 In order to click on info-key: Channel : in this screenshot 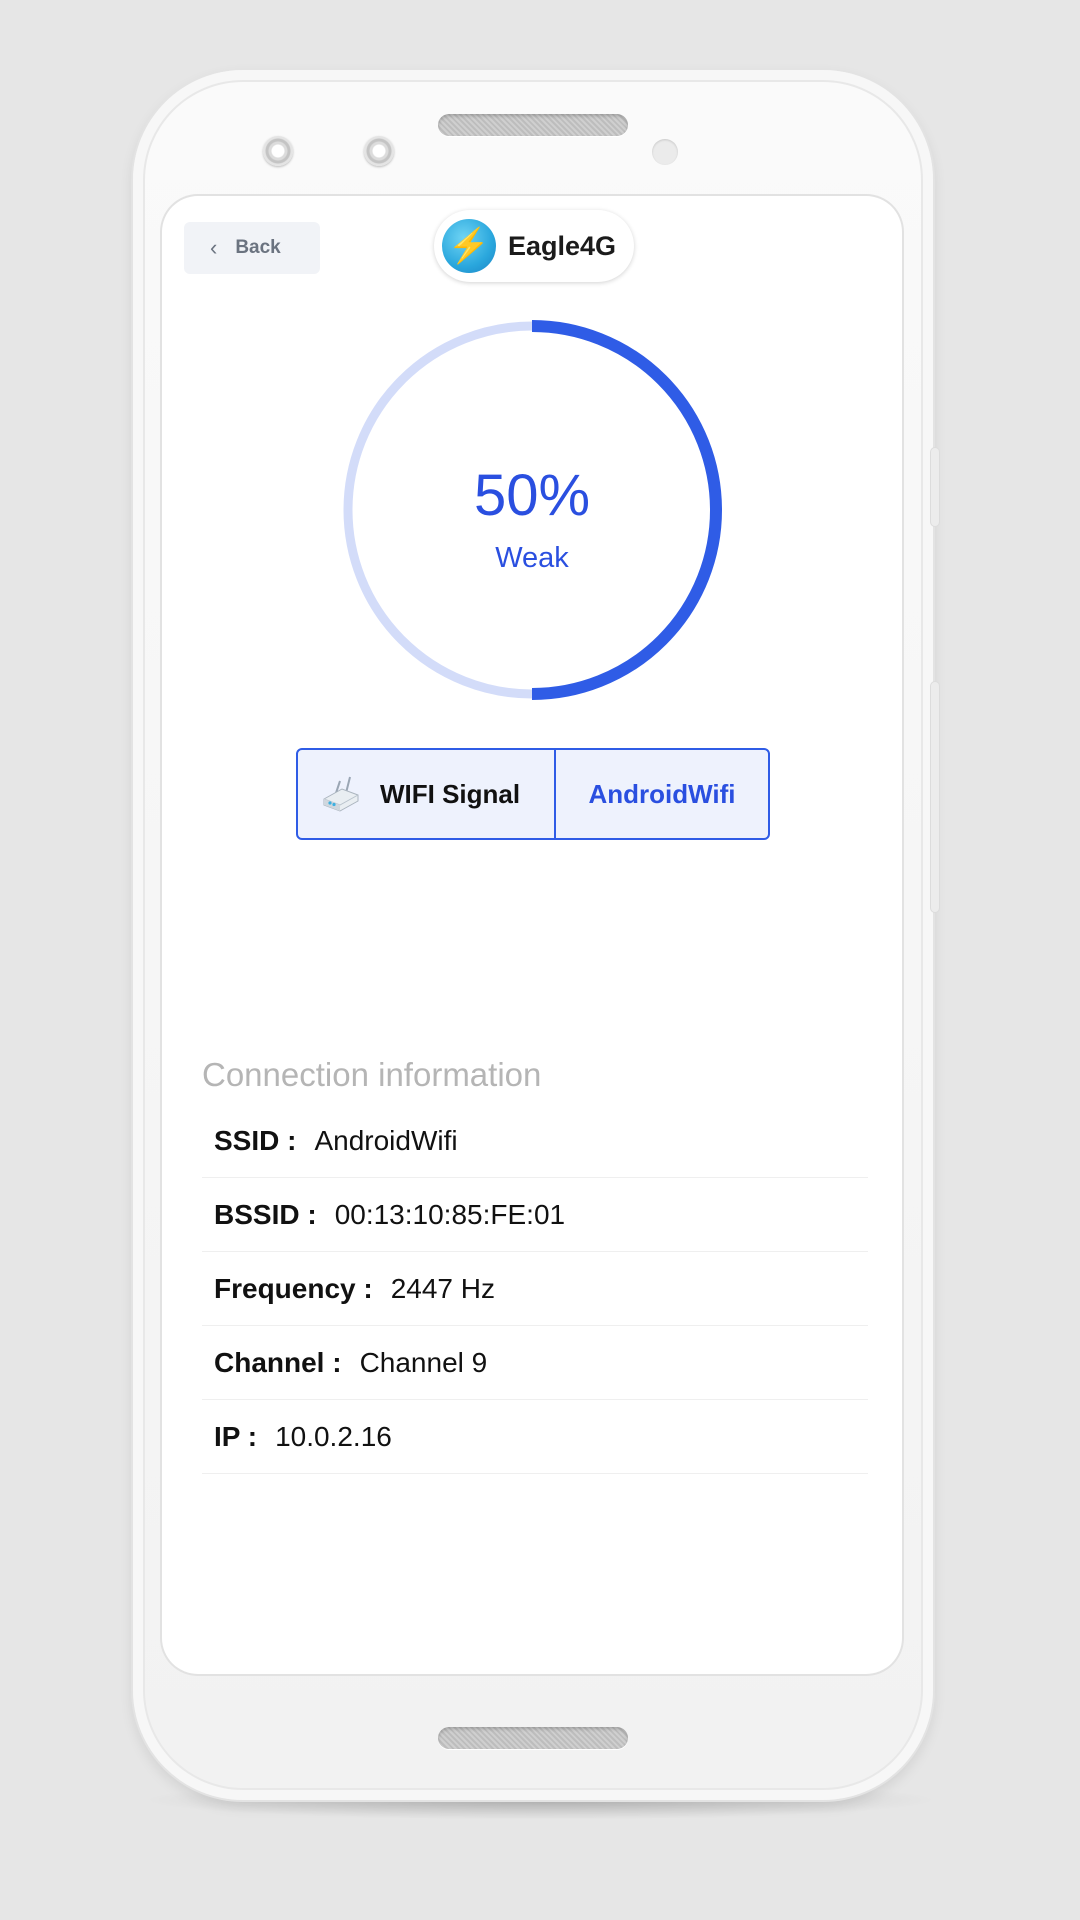, I will do `click(278, 1362)`.